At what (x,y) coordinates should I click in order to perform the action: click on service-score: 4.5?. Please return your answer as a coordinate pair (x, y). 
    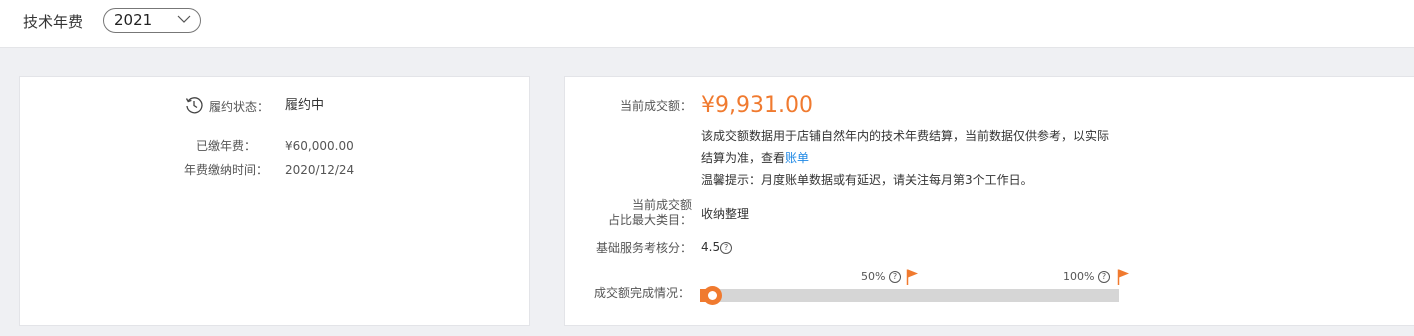
    Looking at the image, I should click on (717, 247).